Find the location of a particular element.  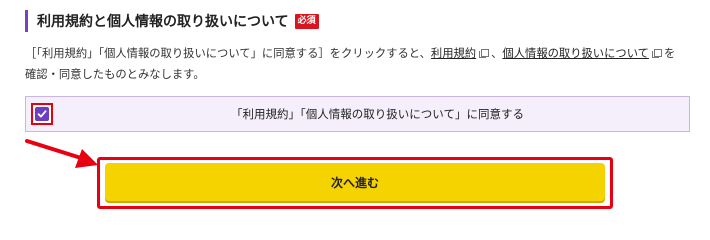

agree-checkbox is located at coordinates (42, 114).